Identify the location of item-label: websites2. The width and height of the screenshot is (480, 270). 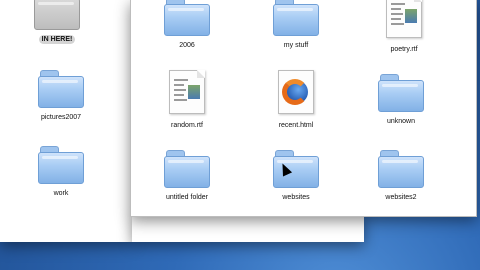
(401, 197).